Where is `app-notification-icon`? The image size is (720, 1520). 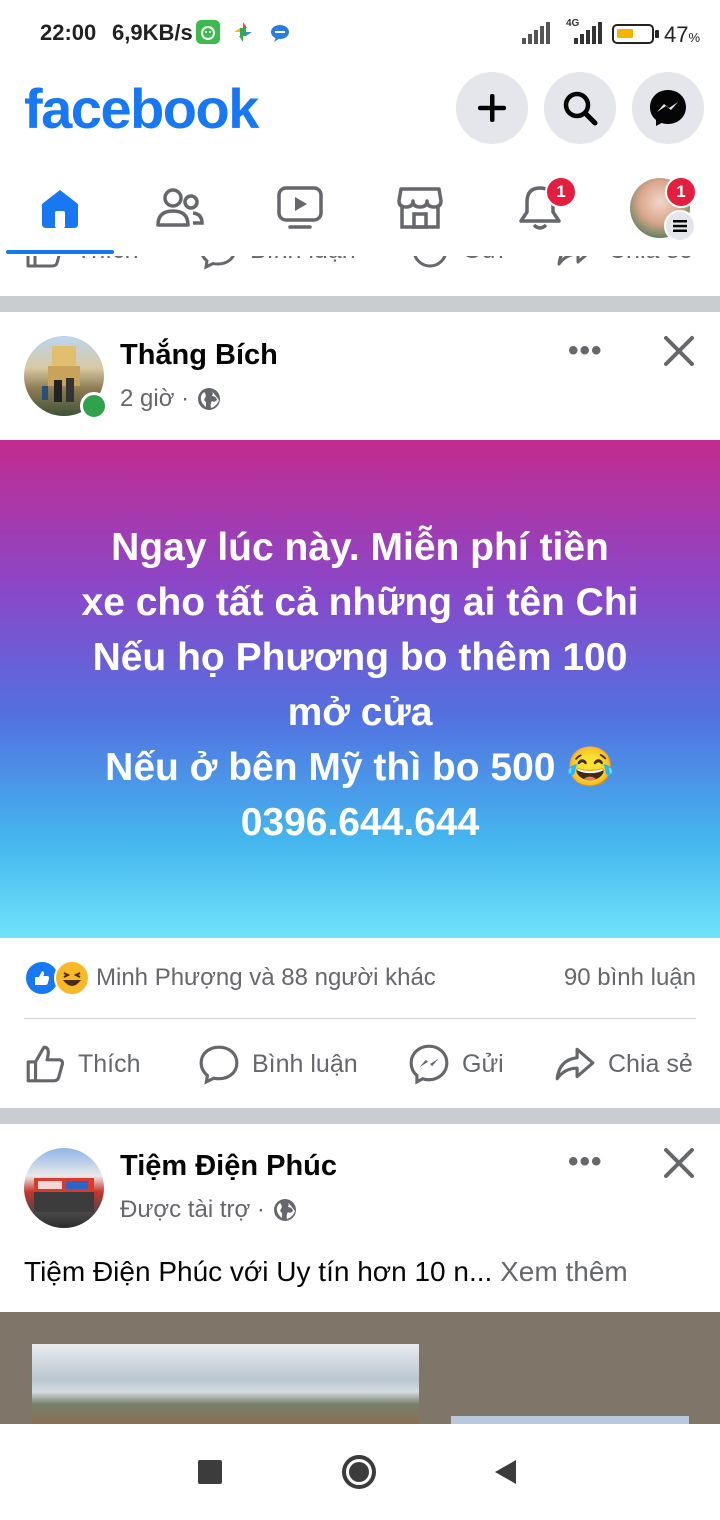 app-notification-icon is located at coordinates (208, 32).